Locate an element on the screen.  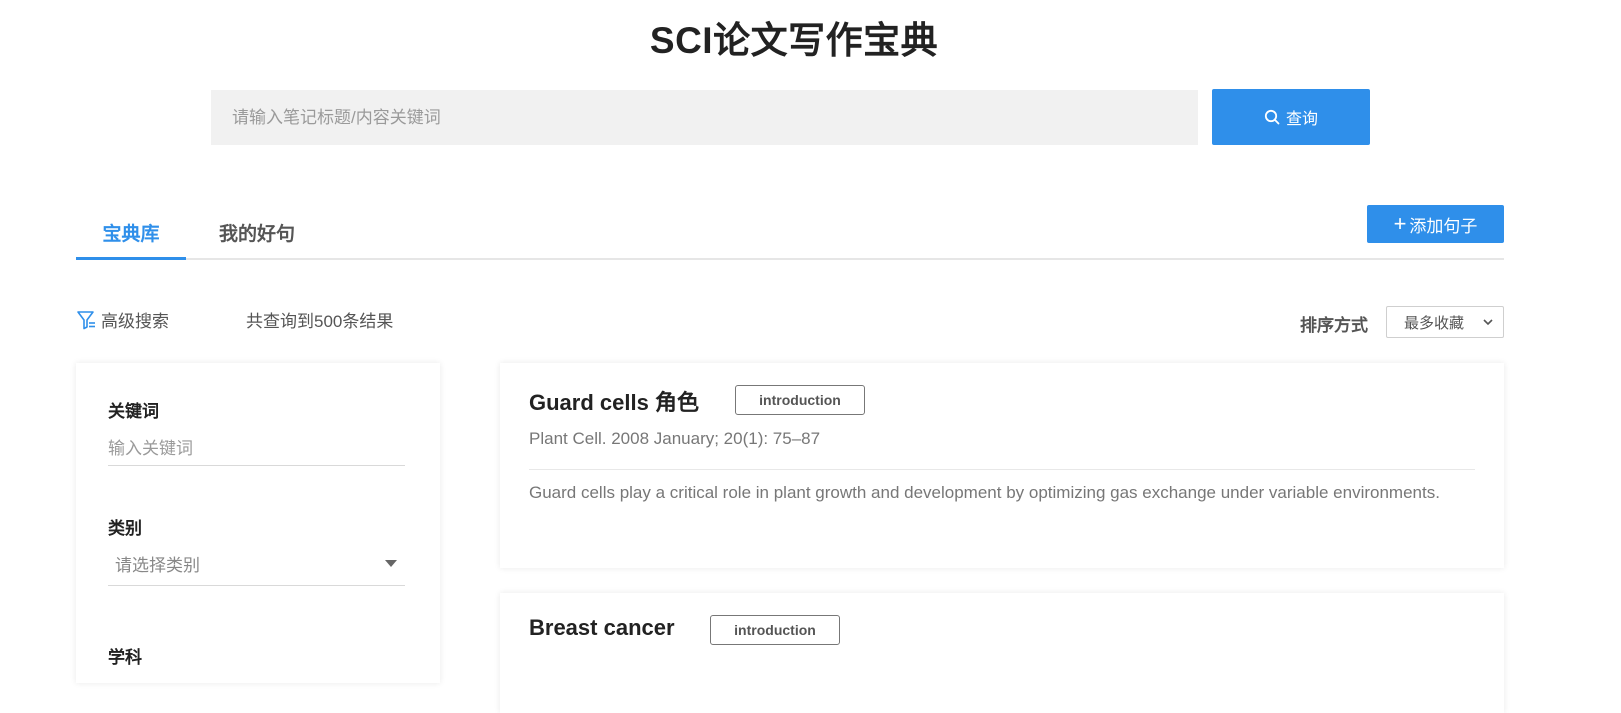
sort-label: 排序方式 is located at coordinates (1334, 325).